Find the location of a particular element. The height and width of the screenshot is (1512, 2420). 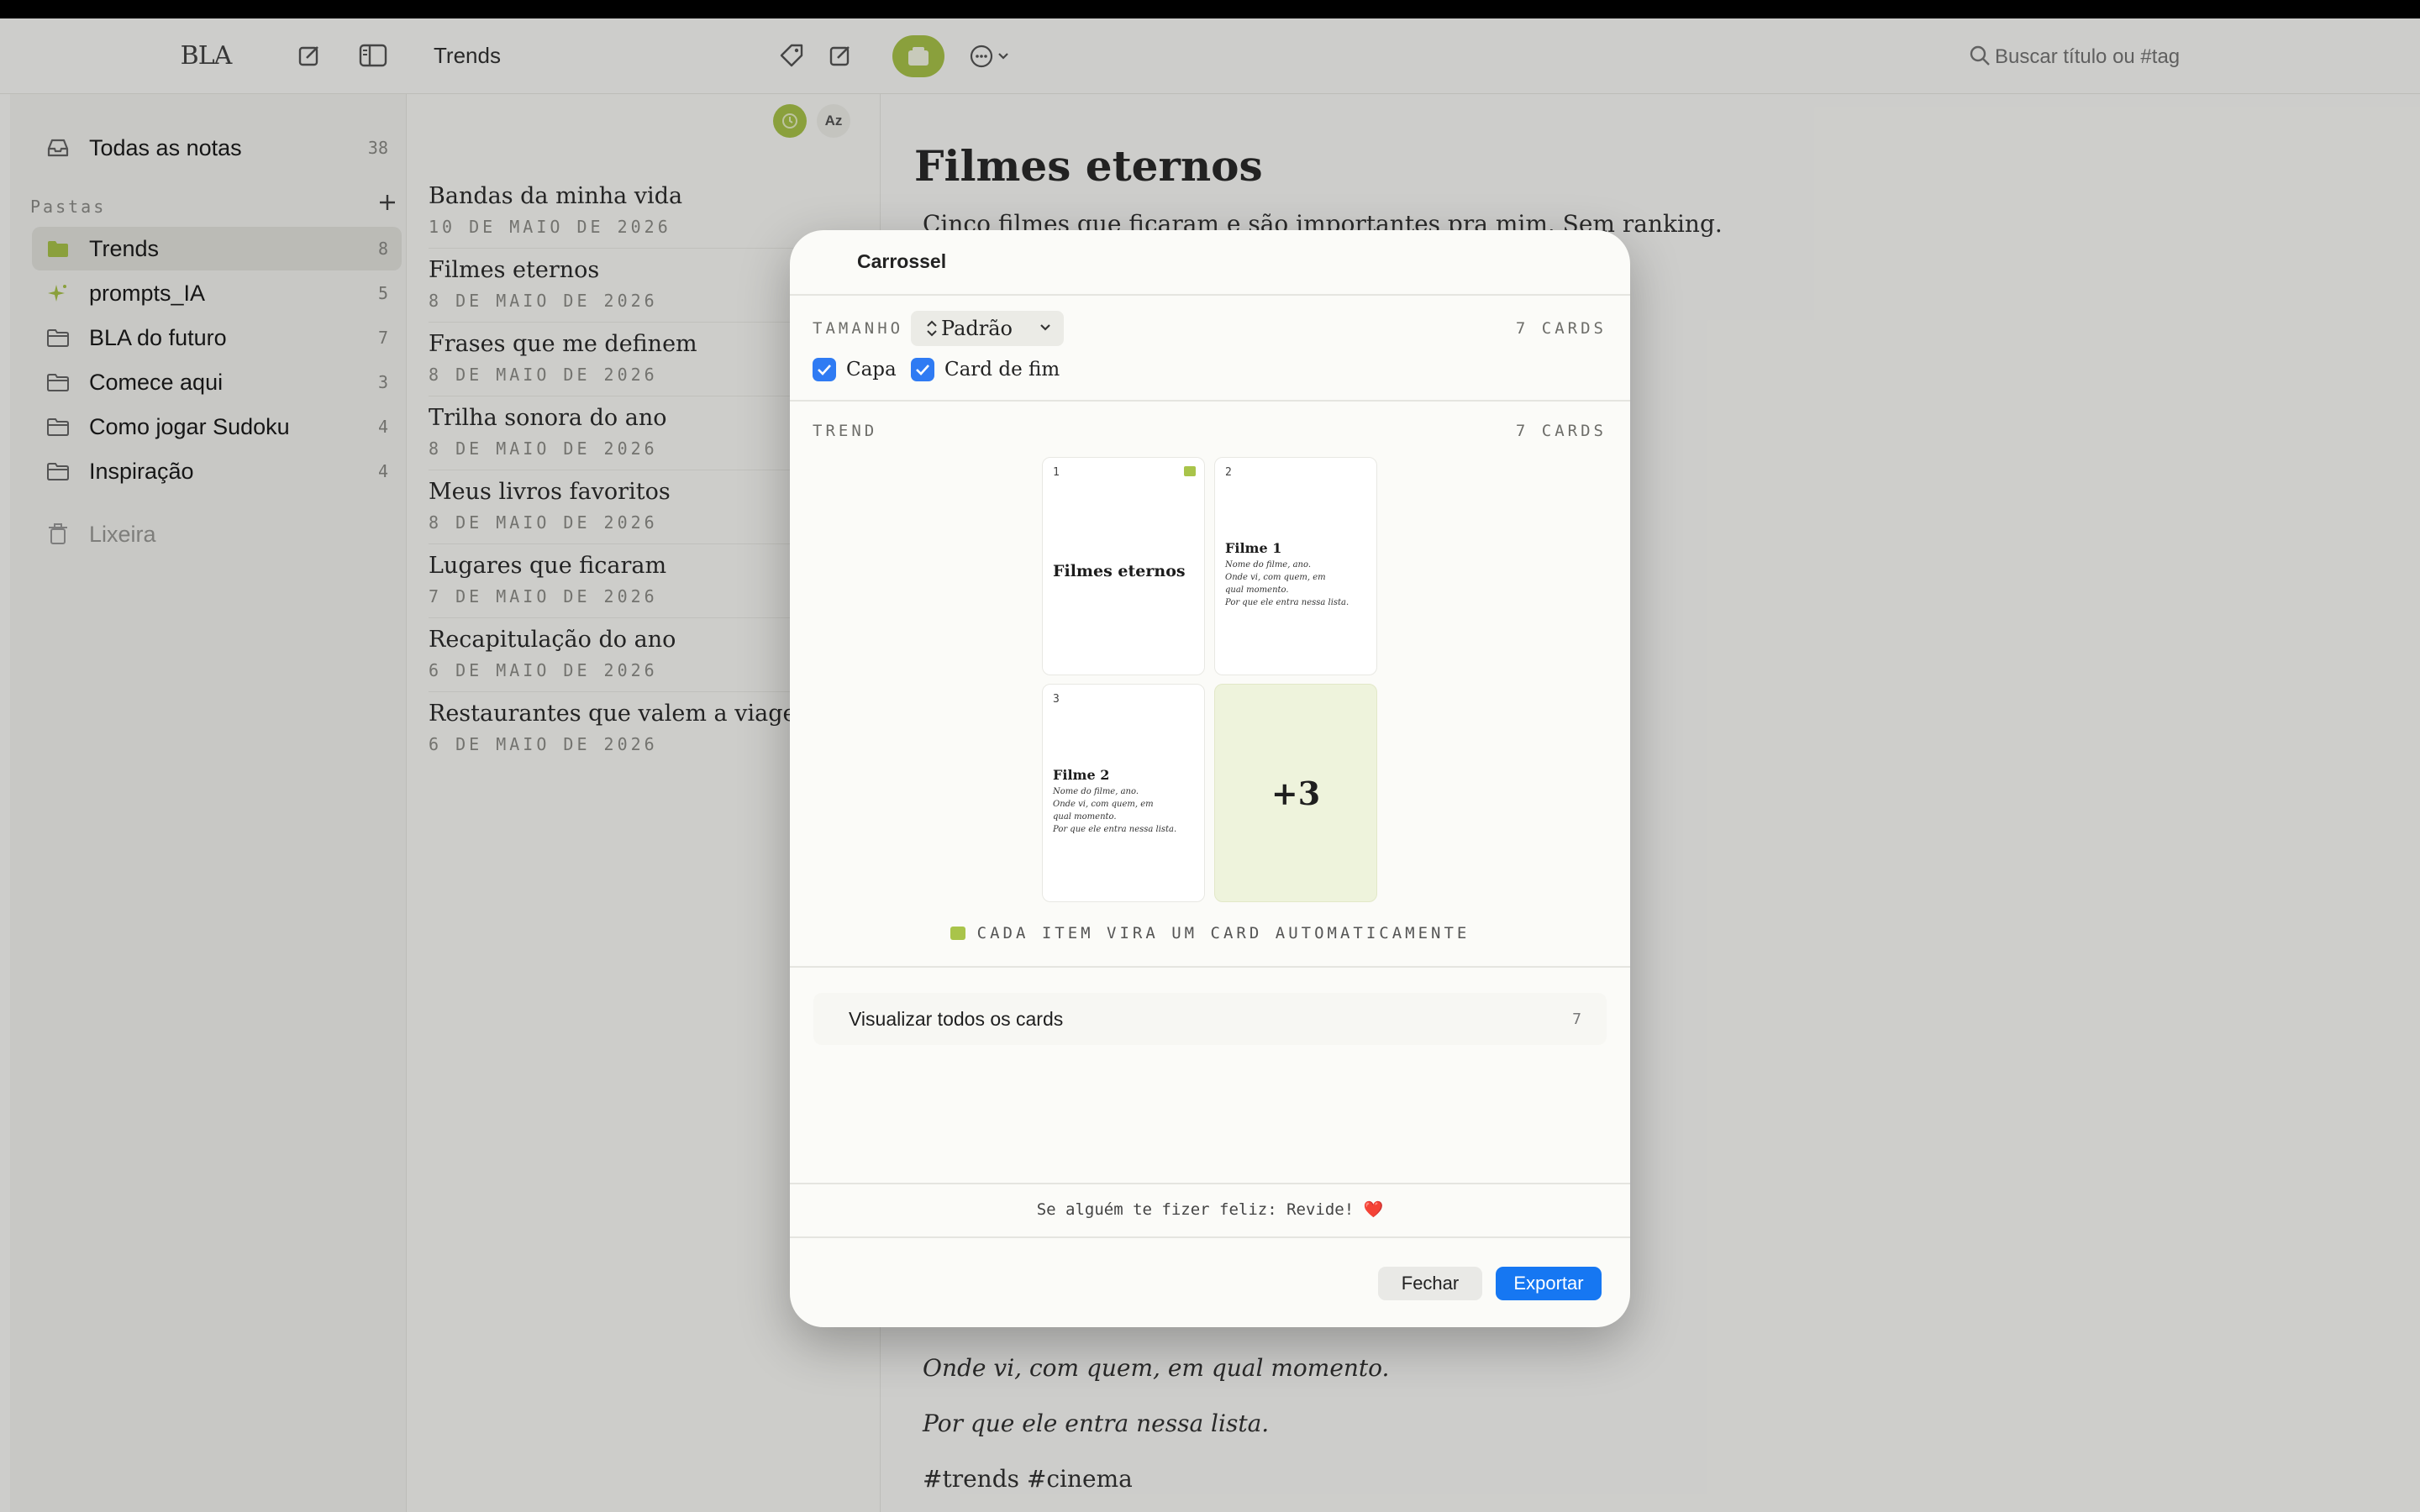

card-number: 2 is located at coordinates (1228, 472).